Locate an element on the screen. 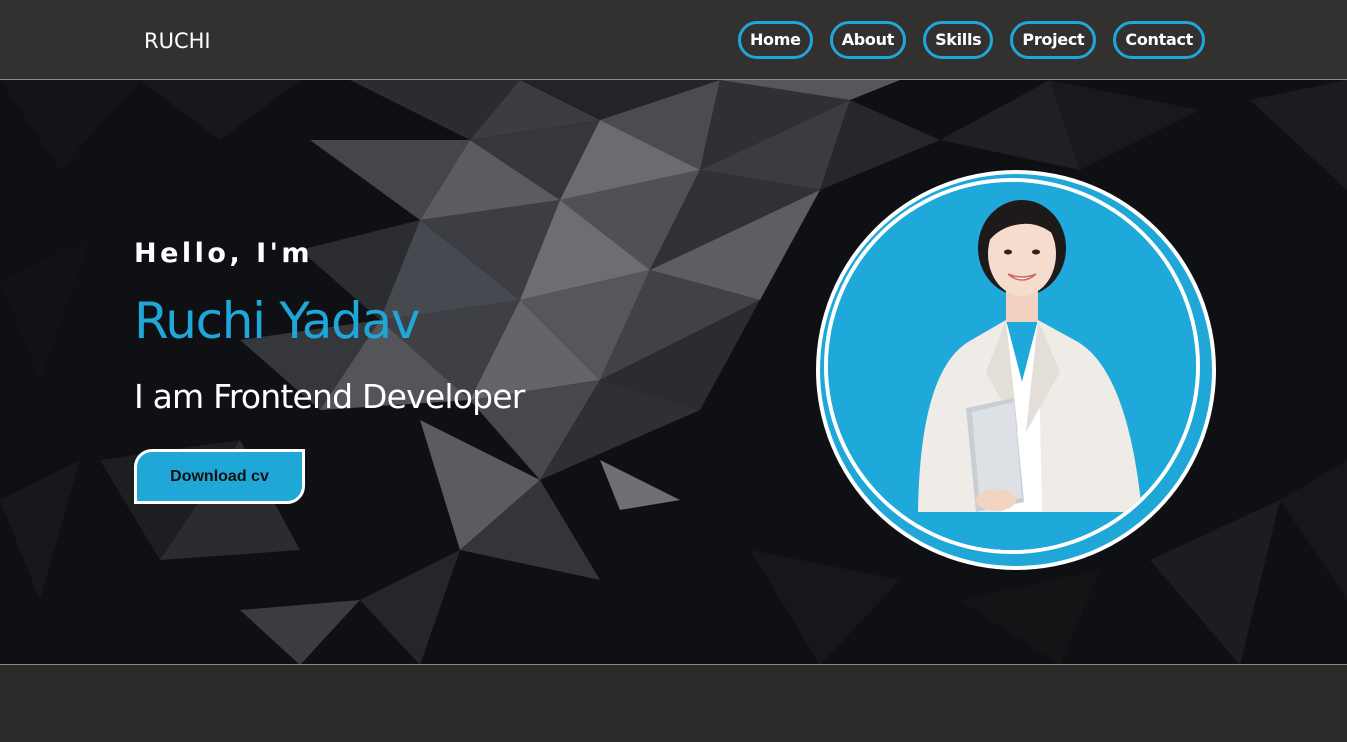  navbar: RUCHI Home About Skills Project Contact is located at coordinates (673, 40).